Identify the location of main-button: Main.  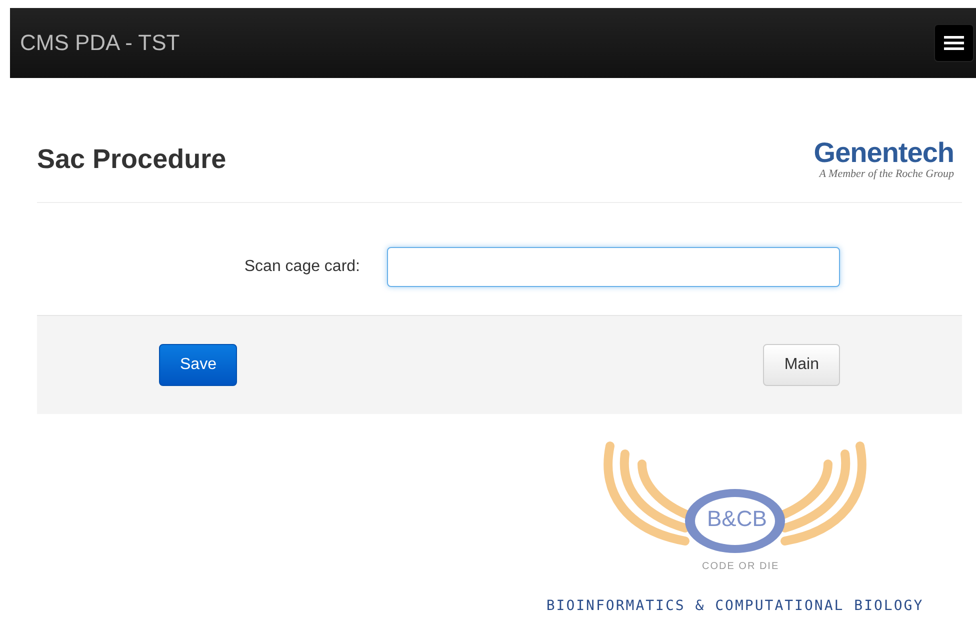
(801, 365).